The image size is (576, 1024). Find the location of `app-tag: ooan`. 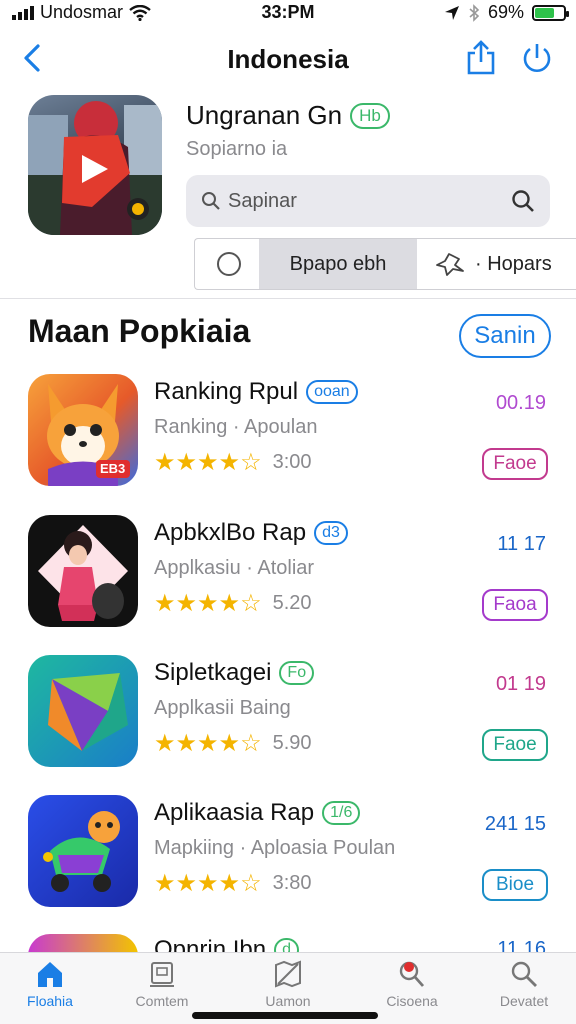

app-tag: ooan is located at coordinates (332, 392).